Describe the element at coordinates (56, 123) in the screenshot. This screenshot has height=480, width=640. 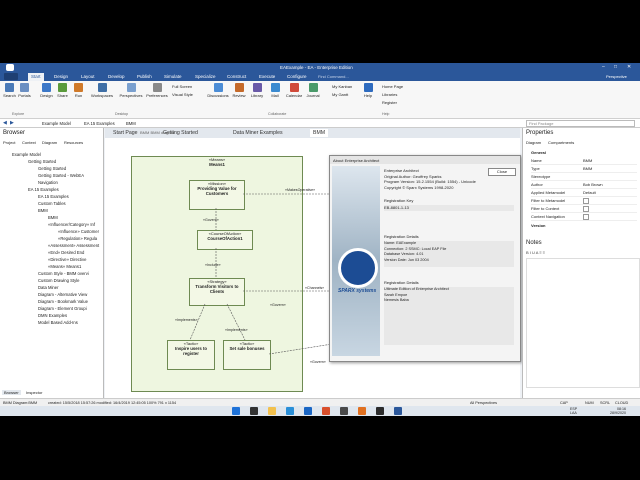
I see `breadcrumb-0: Example Model` at that location.